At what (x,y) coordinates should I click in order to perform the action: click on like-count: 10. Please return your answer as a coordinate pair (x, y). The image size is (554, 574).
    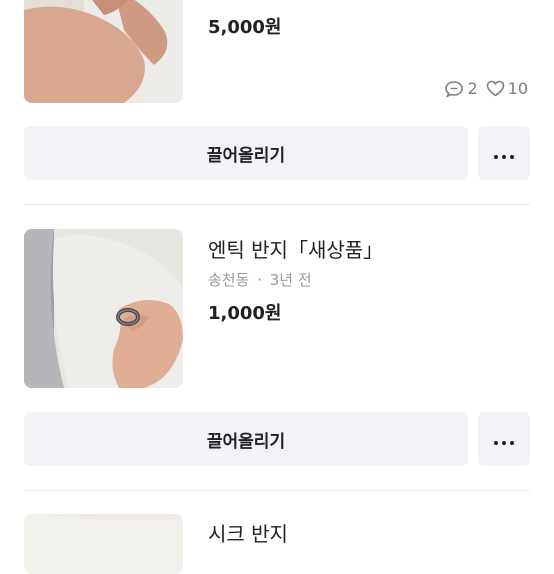
    Looking at the image, I should click on (517, 88).